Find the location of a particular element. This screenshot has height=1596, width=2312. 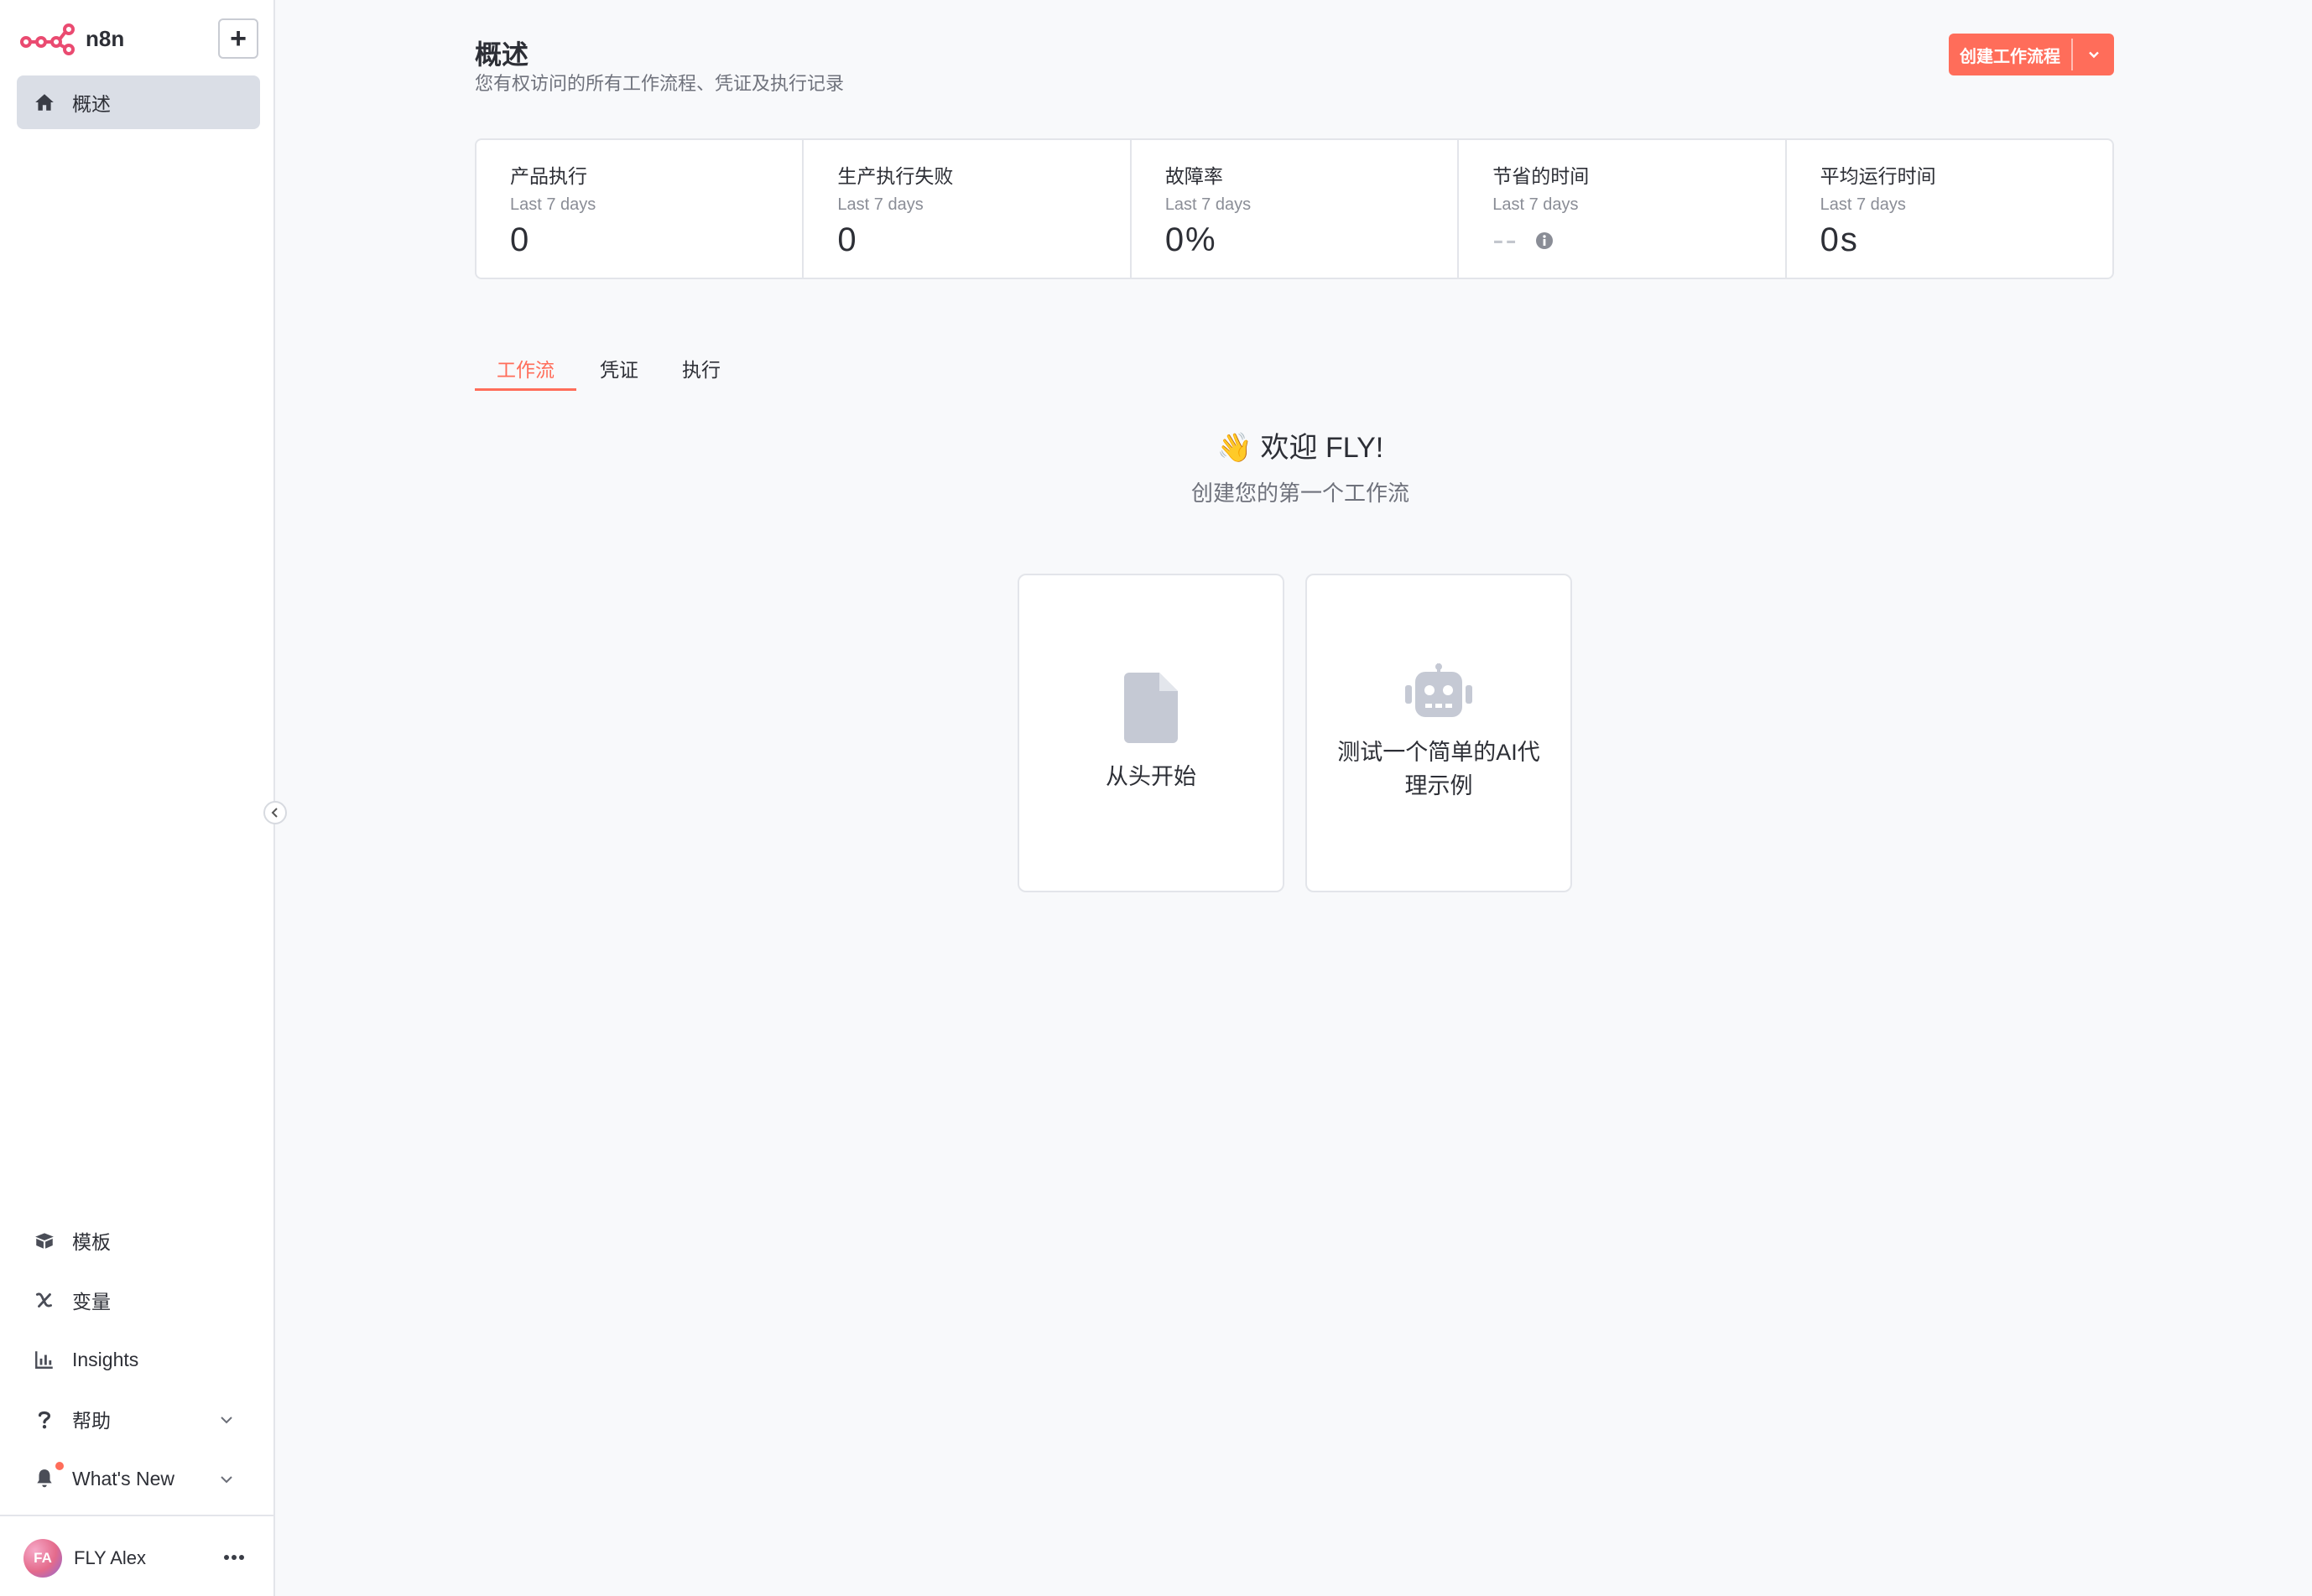

sidebar-divider is located at coordinates (136, 1515).